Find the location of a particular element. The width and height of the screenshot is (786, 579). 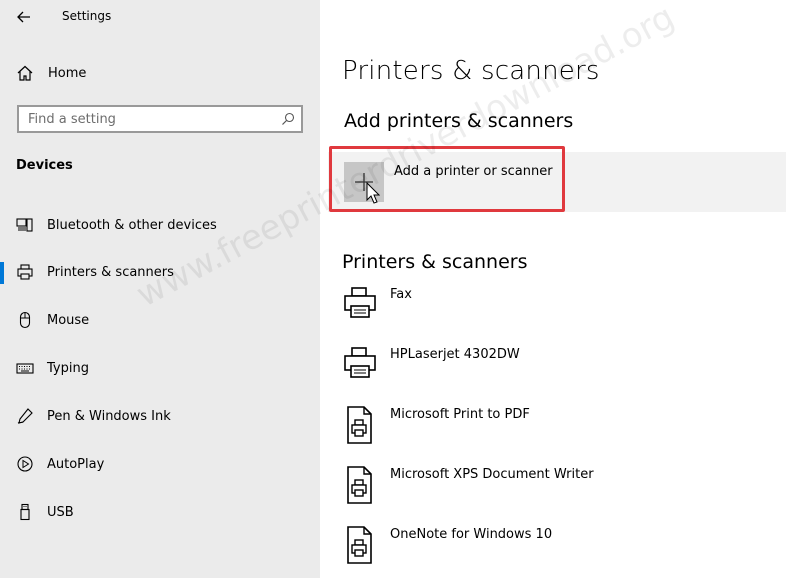

home-nav: Home is located at coordinates (51, 73).